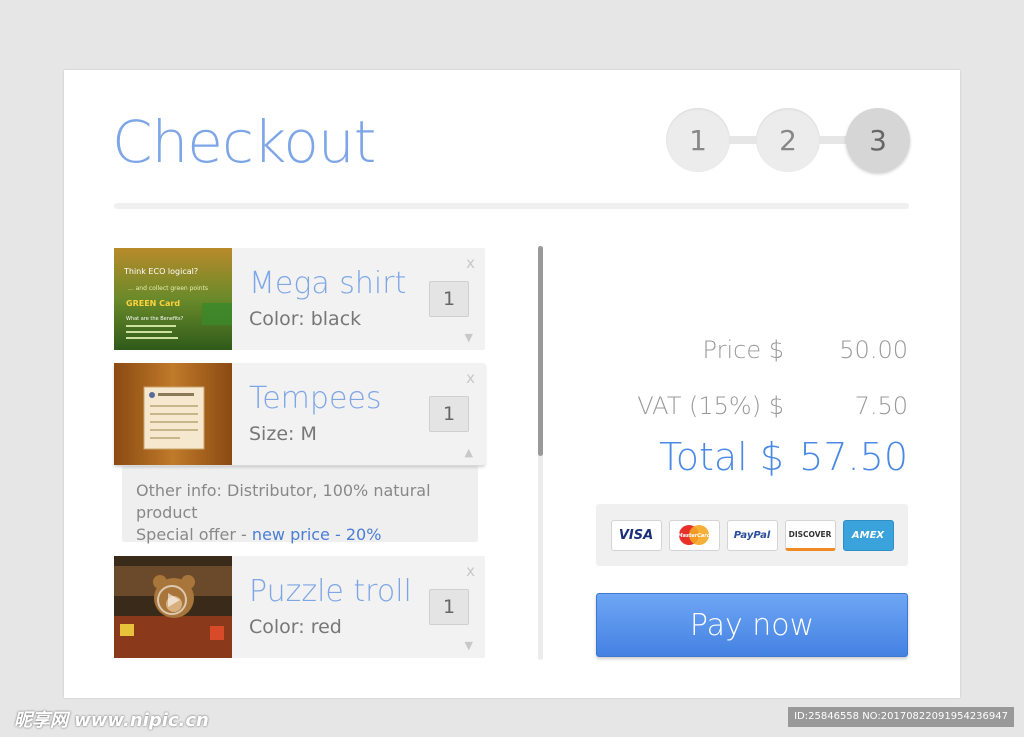 The image size is (1024, 737). What do you see at coordinates (636, 535) in the screenshot?
I see `visa-card-icon: VISA` at bounding box center [636, 535].